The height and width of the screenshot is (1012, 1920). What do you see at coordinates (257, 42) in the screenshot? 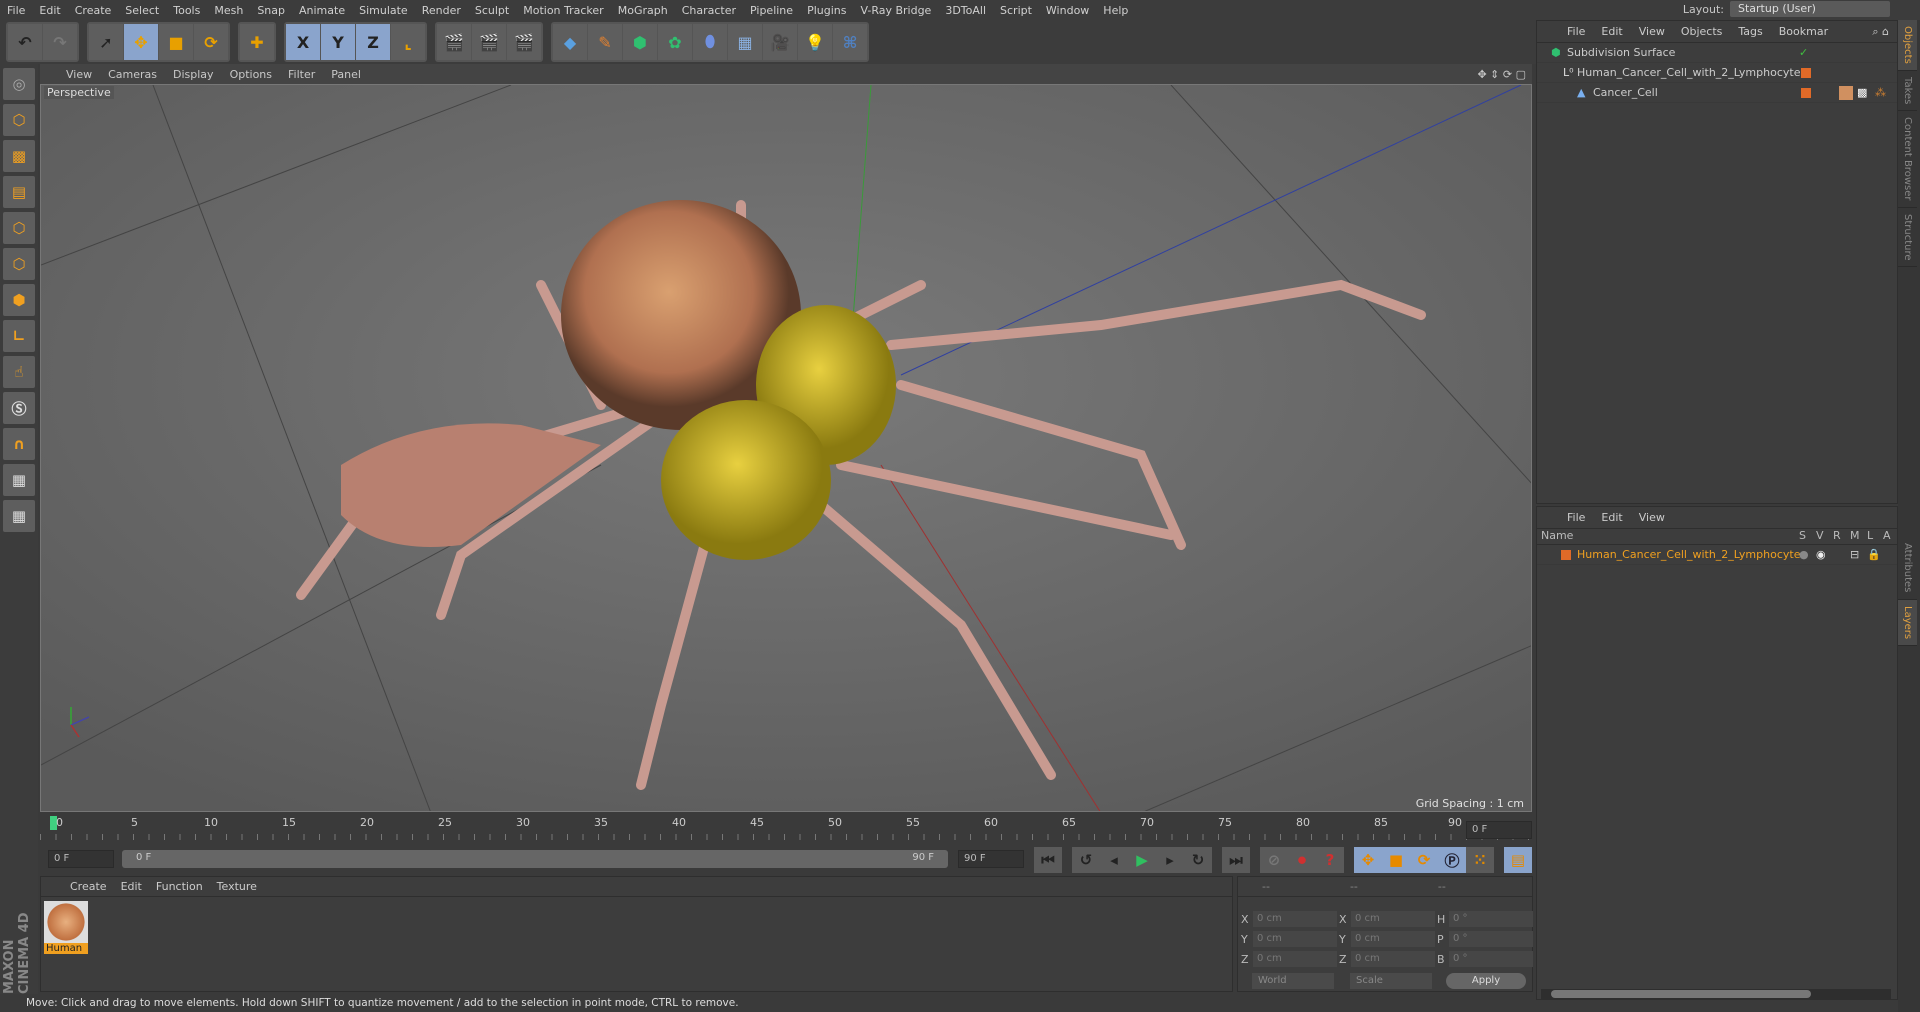
I see `live-select-button: ✚` at bounding box center [257, 42].